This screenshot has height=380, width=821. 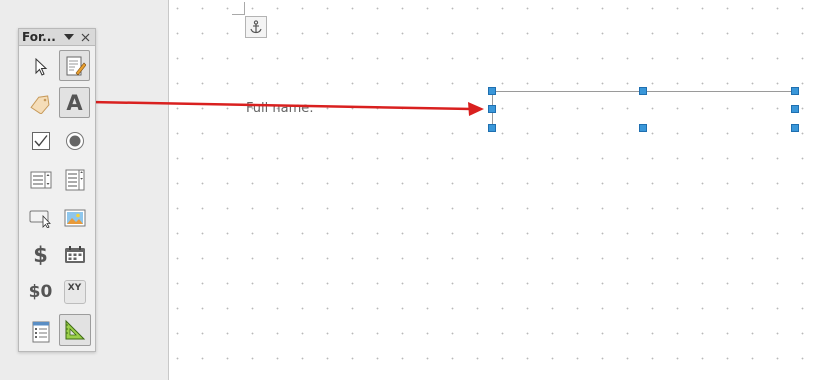 I want to click on currency-field-icon: $, so click(x=40, y=254).